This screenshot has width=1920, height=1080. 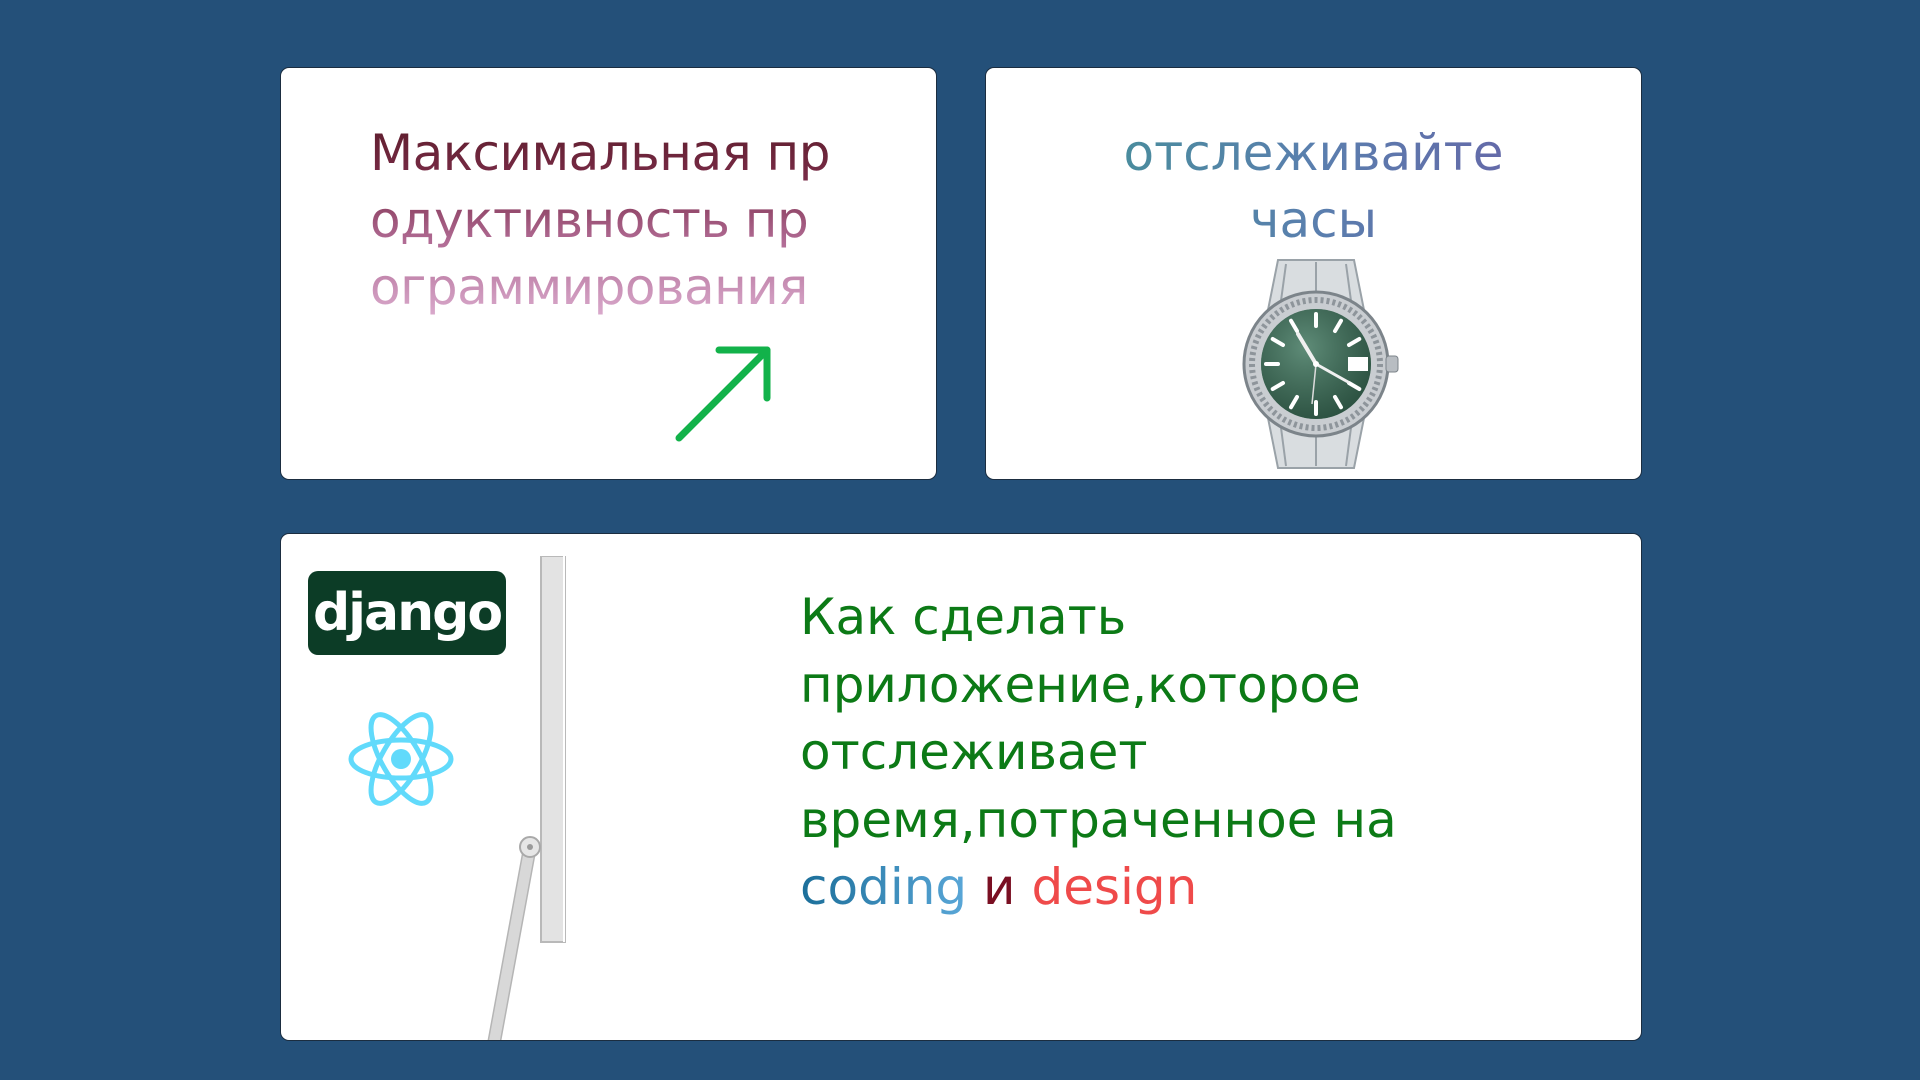 I want to click on watch-title: отслеживайте часы, so click(x=1313, y=187).